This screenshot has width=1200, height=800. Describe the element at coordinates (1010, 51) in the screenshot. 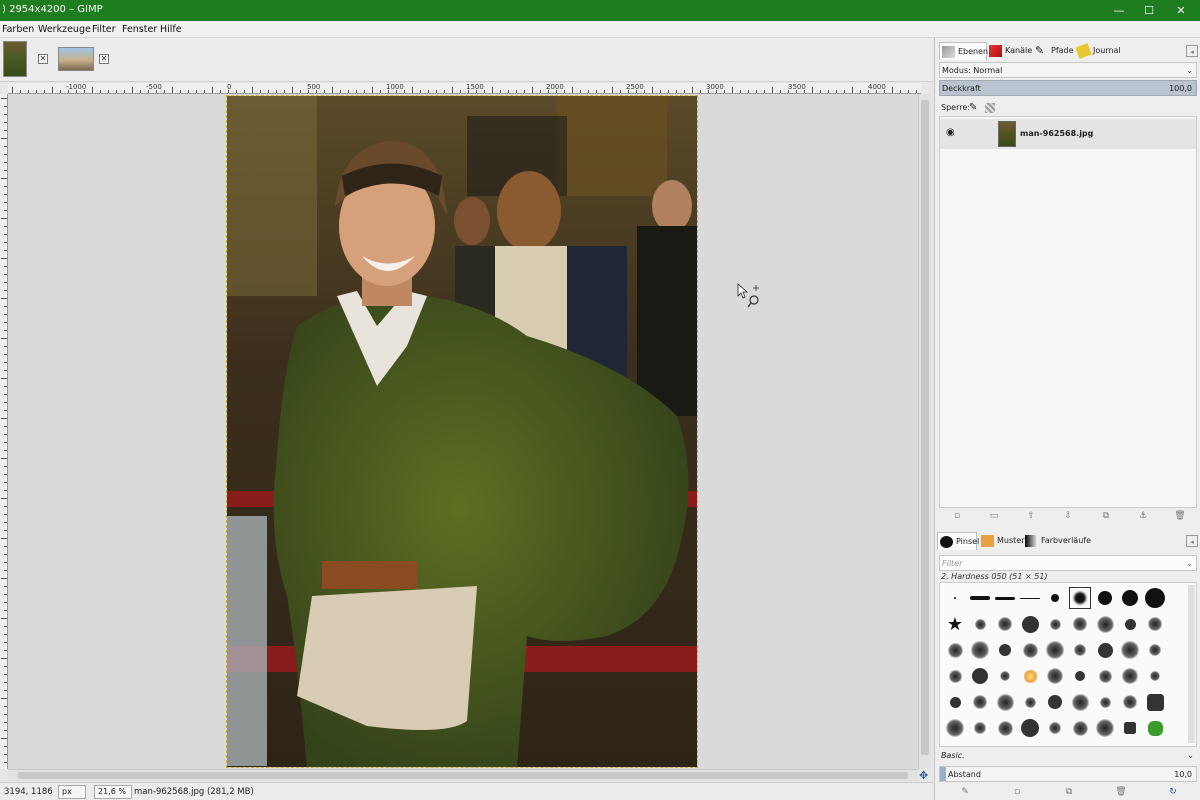

I see `tab-kanaele: Kanäle` at that location.